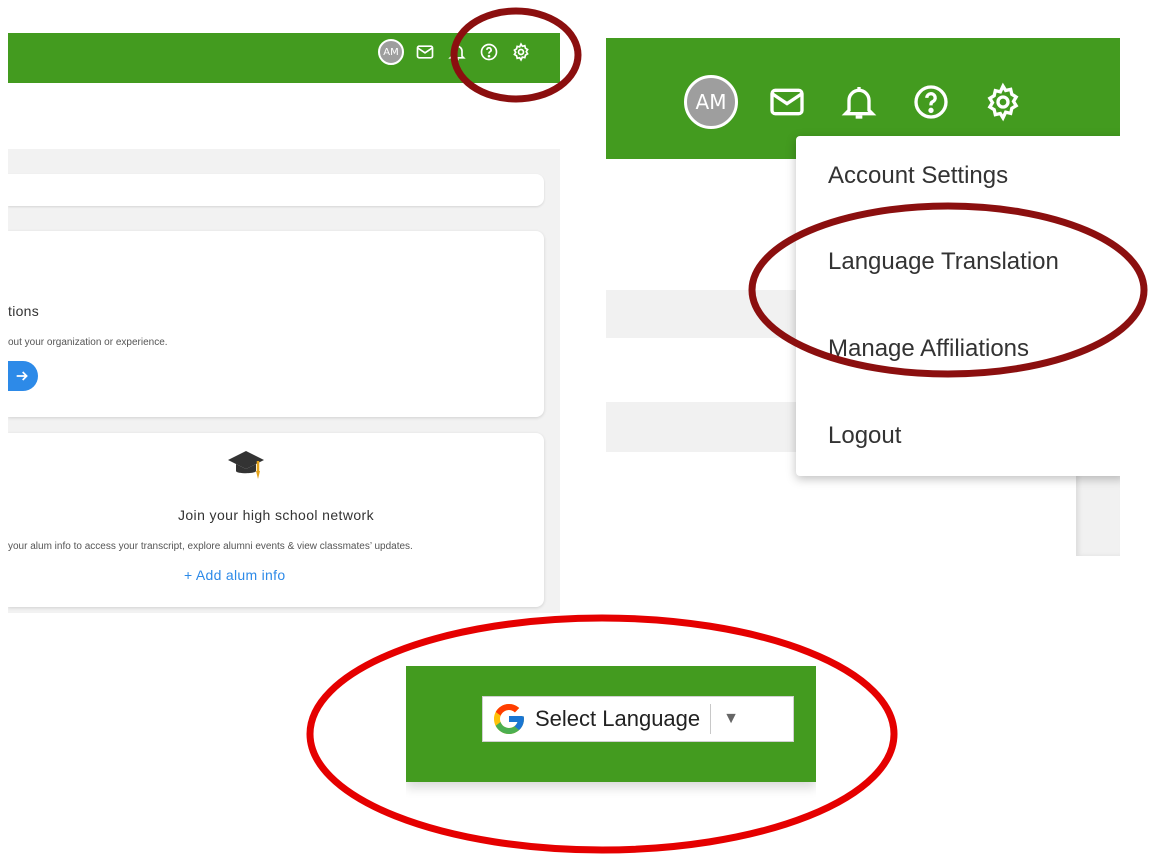  I want to click on affiliations-card-title: tions, so click(24, 311).